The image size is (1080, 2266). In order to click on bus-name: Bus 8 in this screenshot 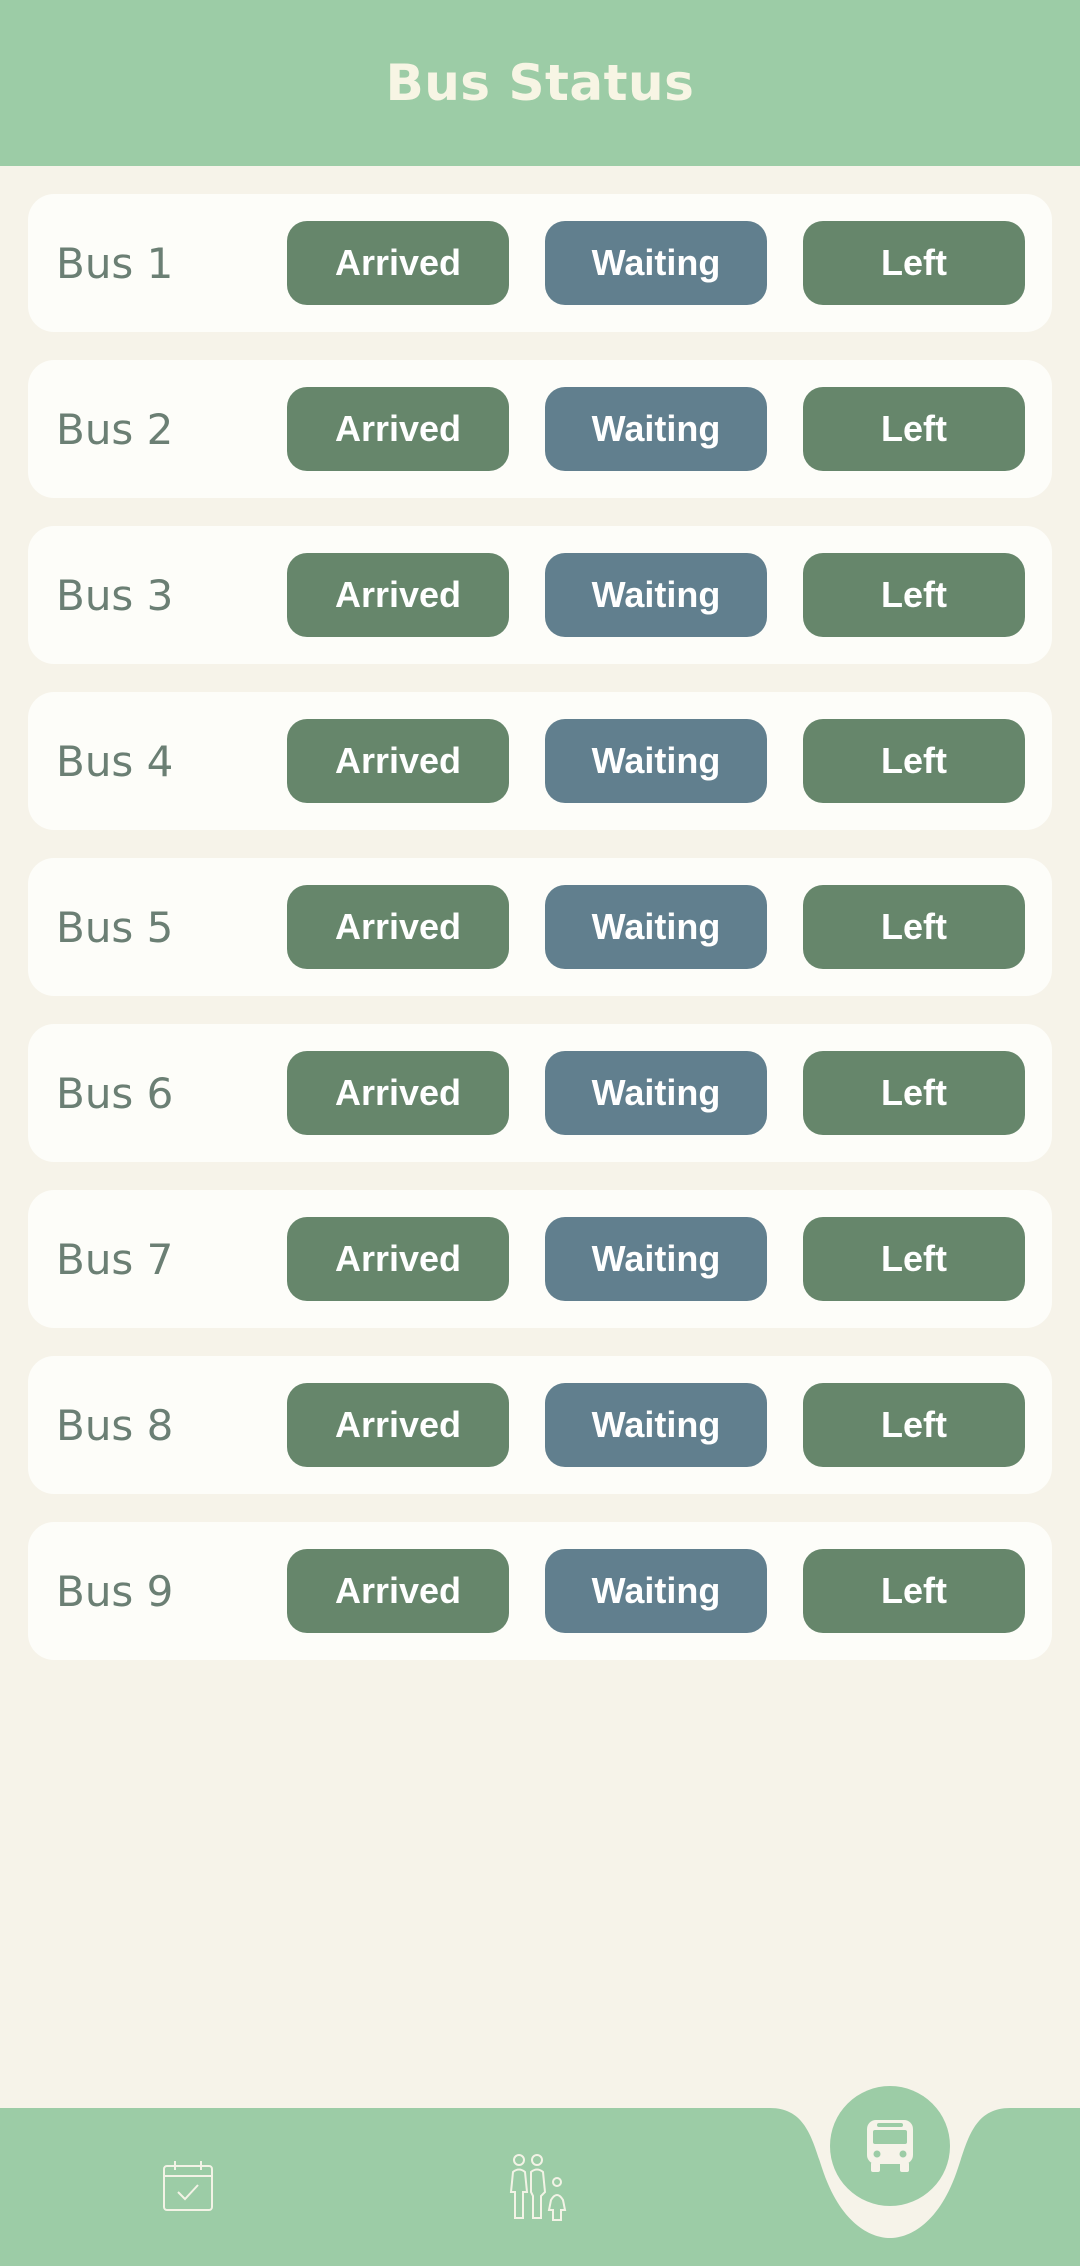, I will do `click(115, 1425)`.